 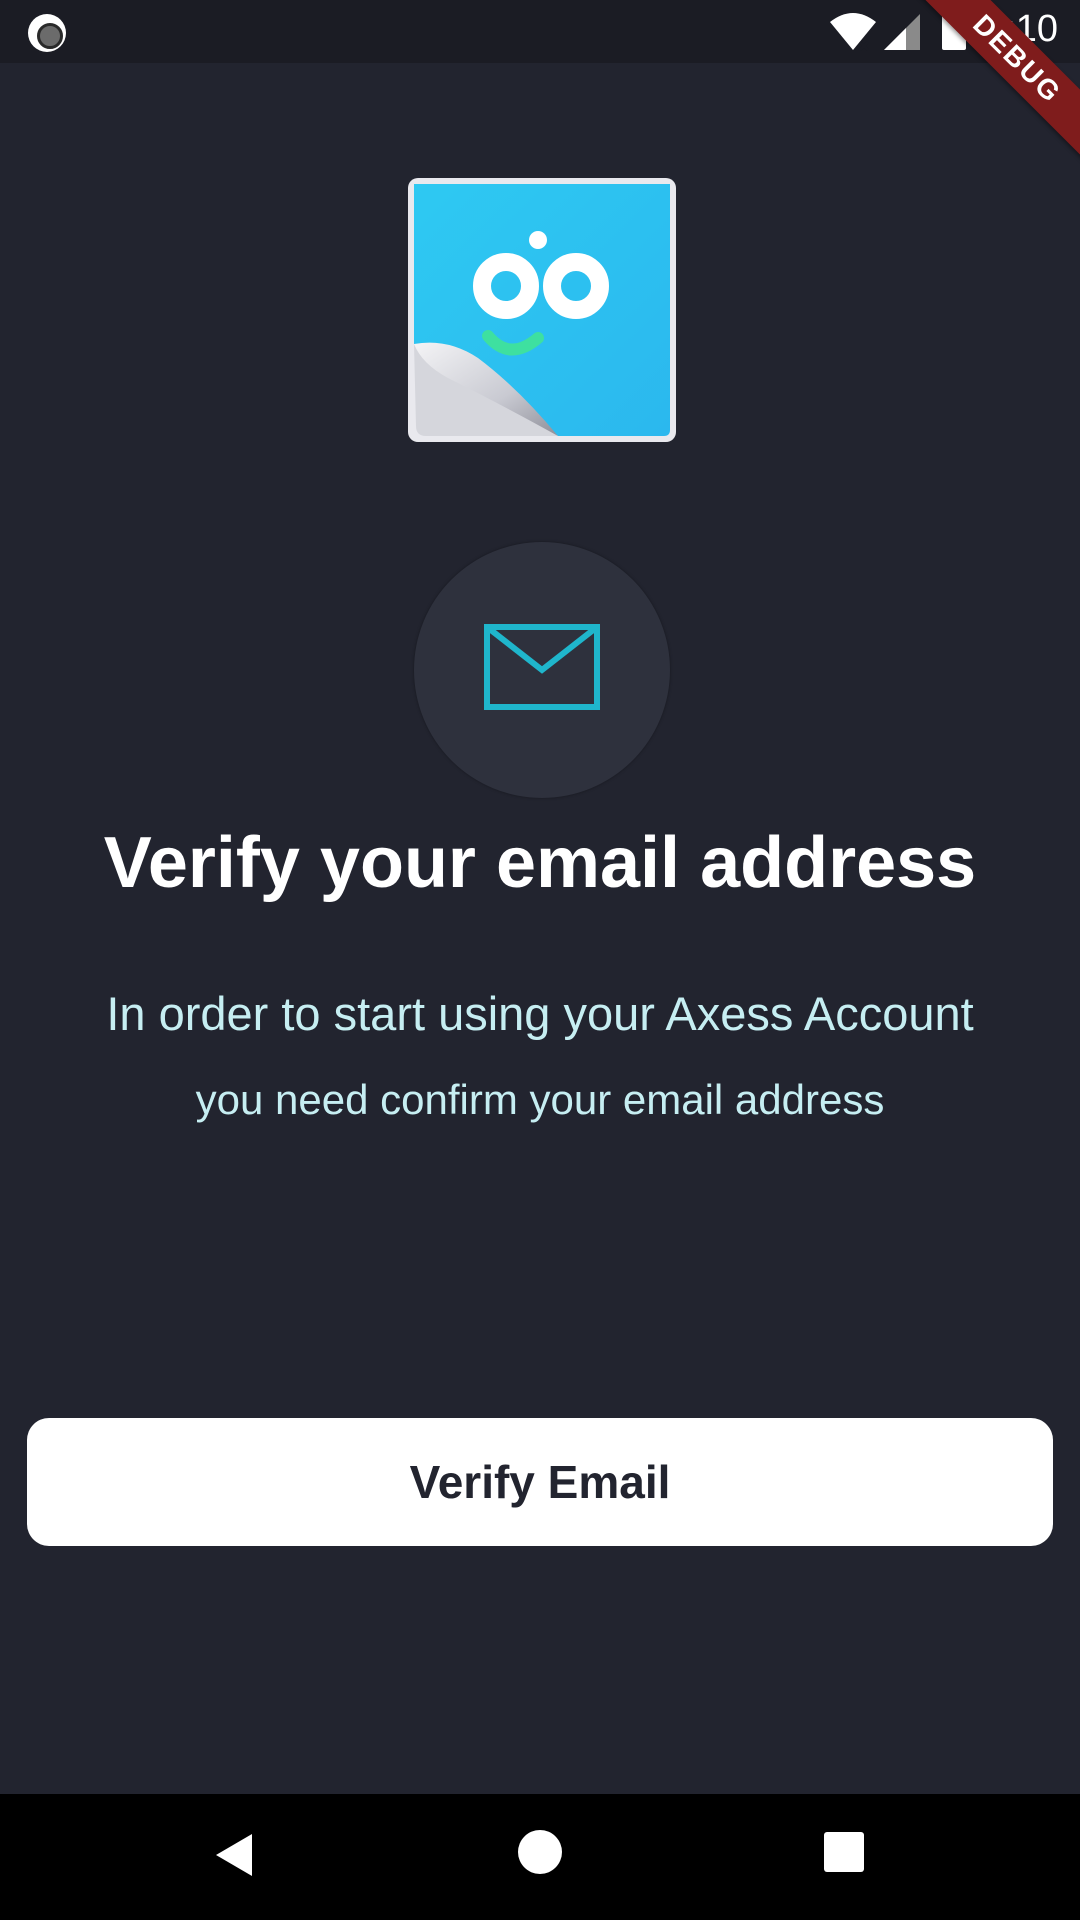 I want to click on signal-icon, so click(x=902, y=32).